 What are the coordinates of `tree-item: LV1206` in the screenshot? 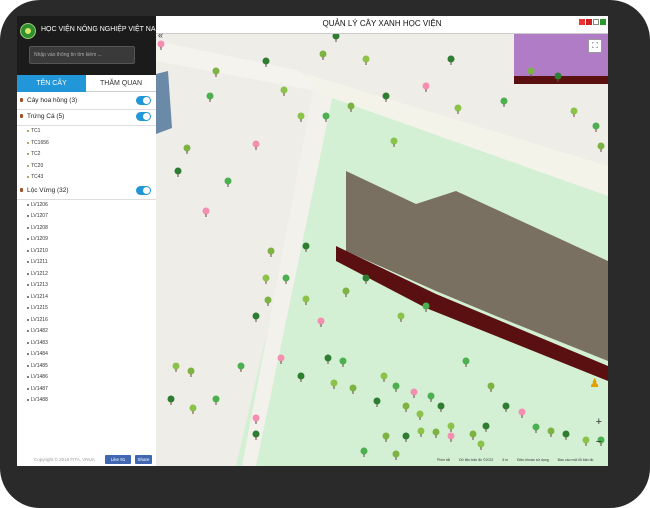 It's located at (86, 206).